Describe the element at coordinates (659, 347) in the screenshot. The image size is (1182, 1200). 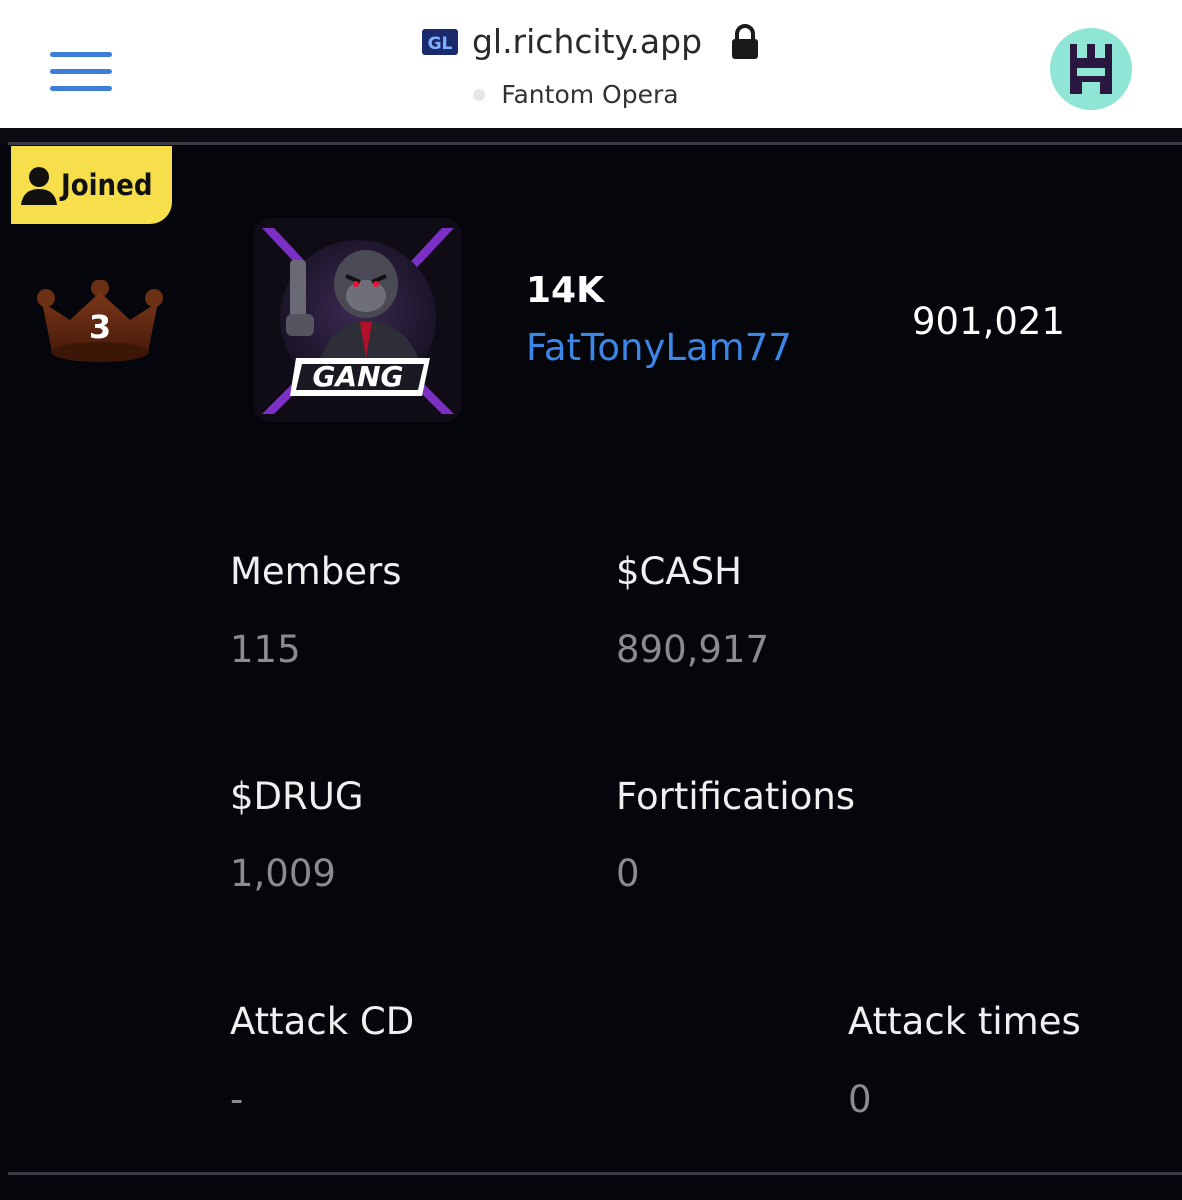
I see `gang-leader-link: FatTonyLam77` at that location.